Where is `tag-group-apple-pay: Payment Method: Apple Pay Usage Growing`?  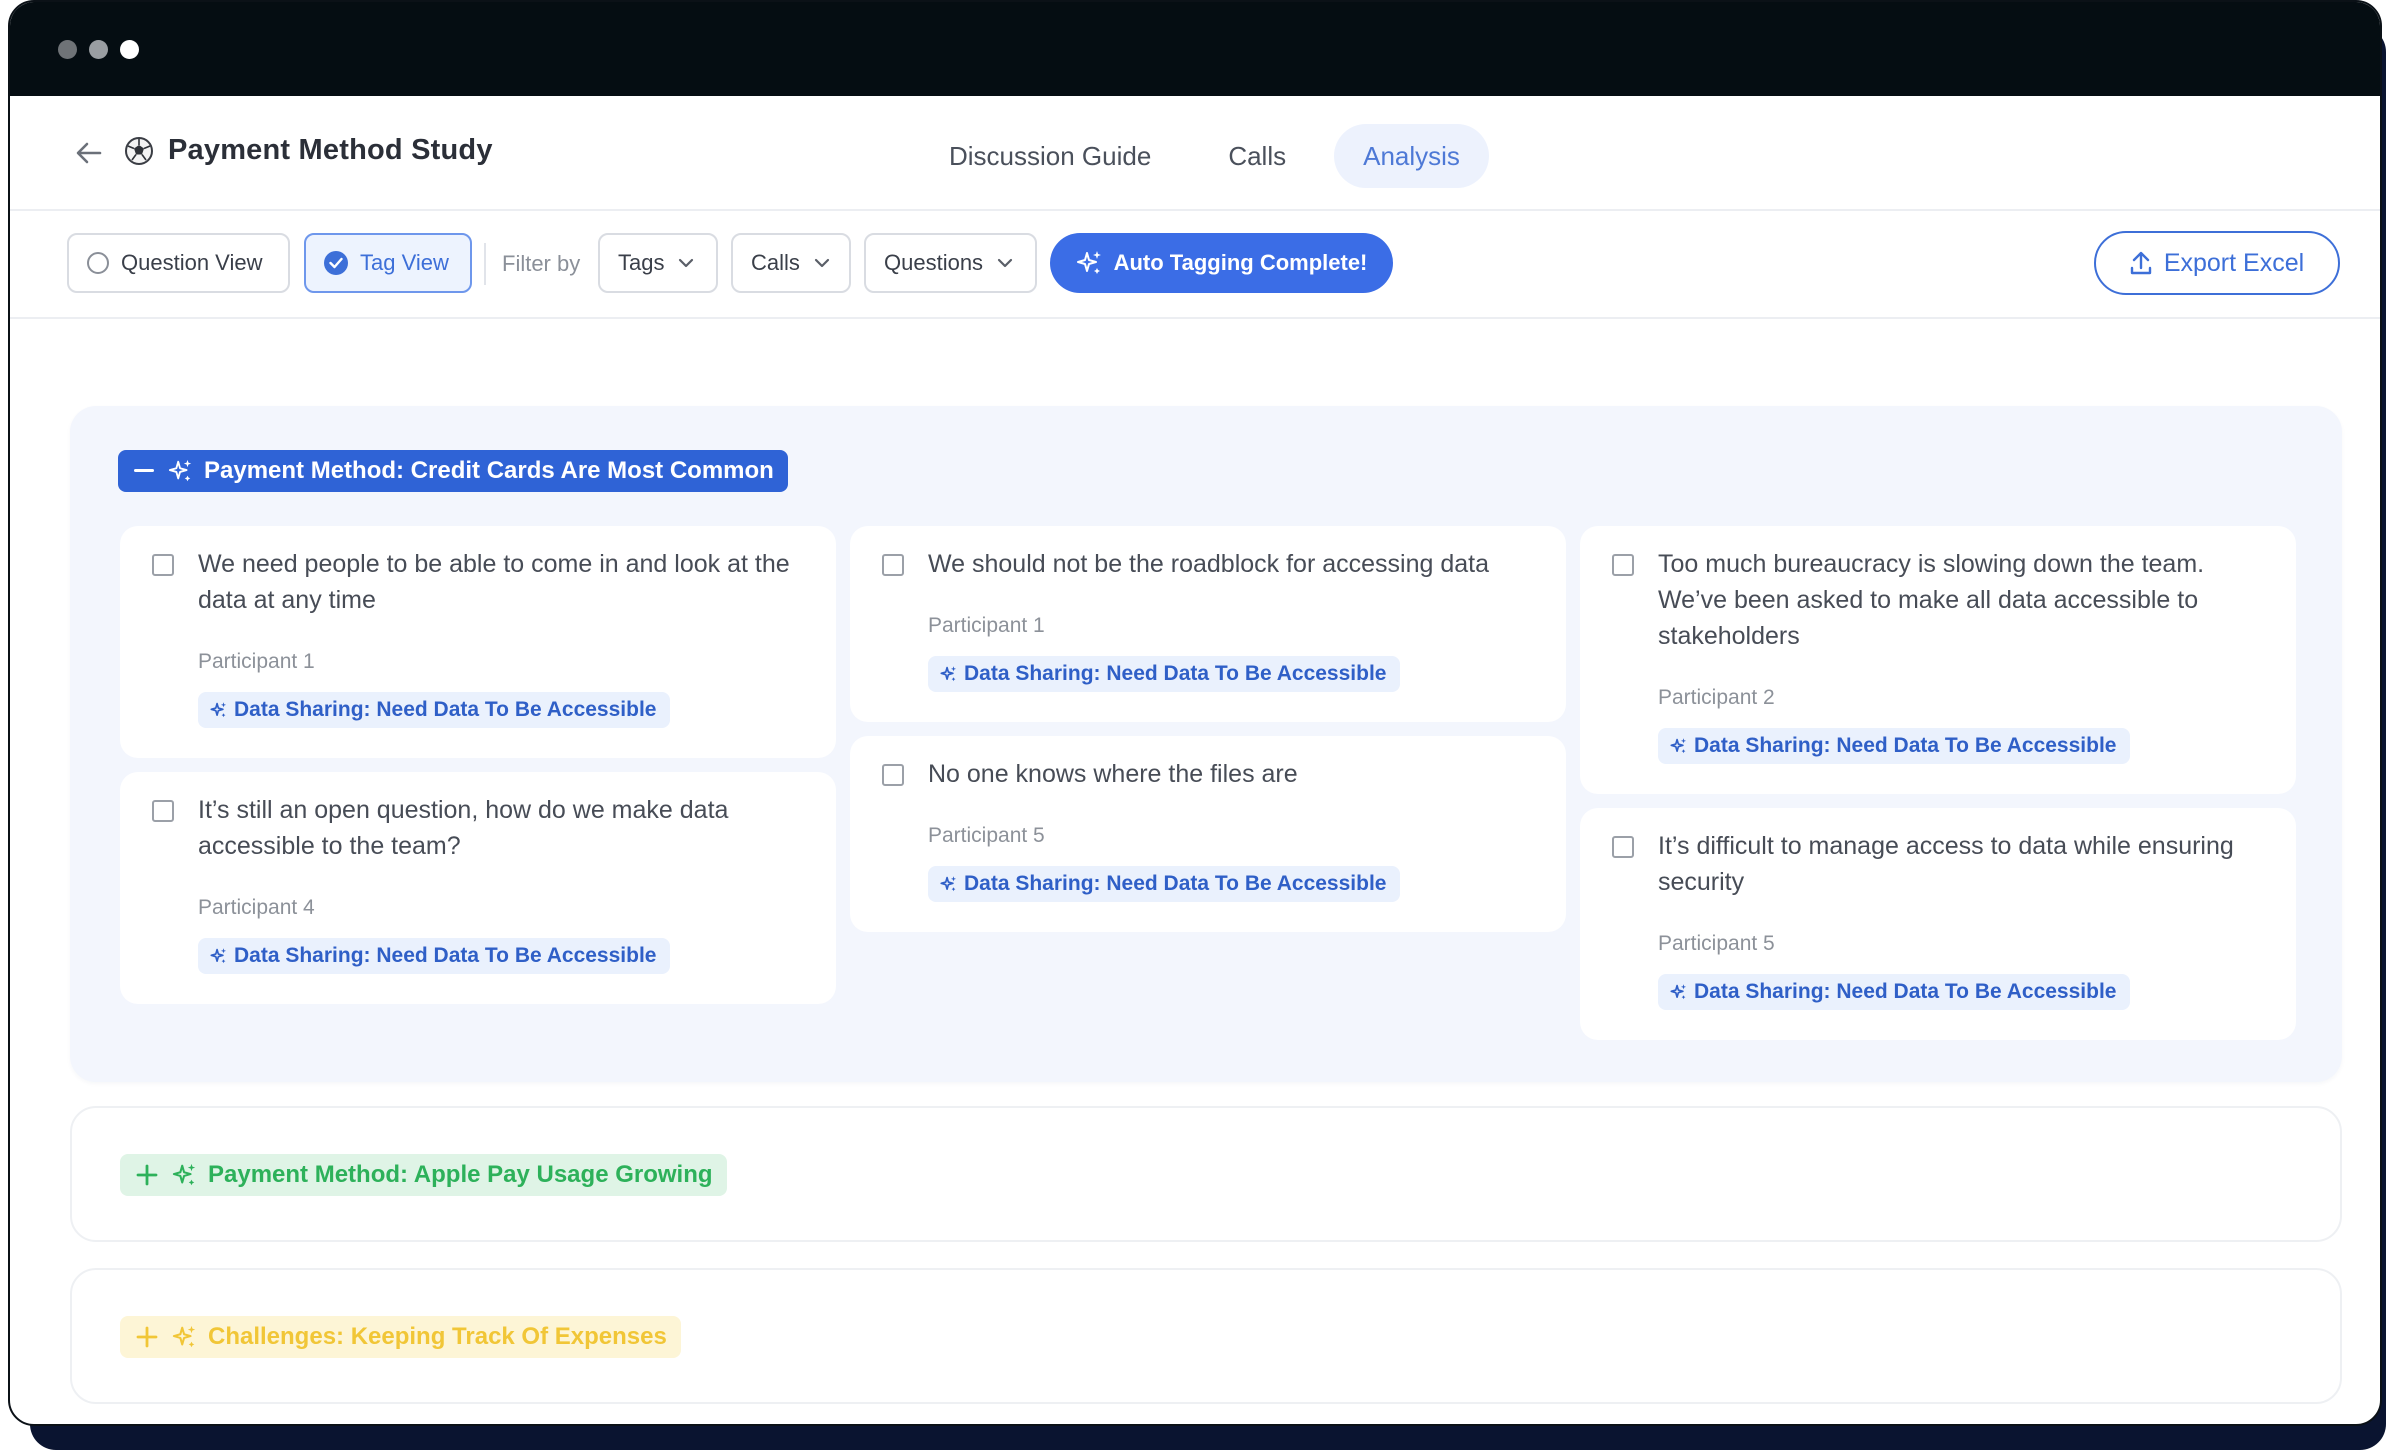
tag-group-apple-pay: Payment Method: Apple Pay Usage Growing is located at coordinates (1206, 1174).